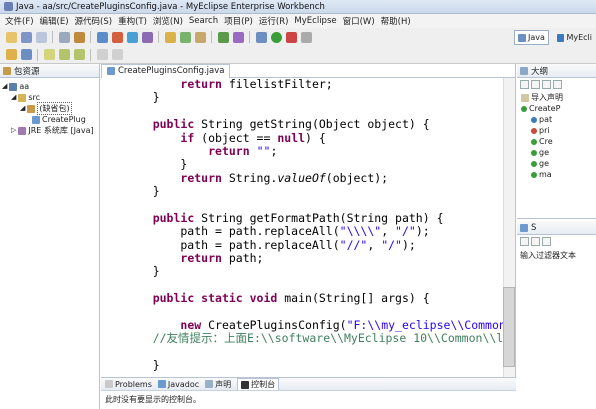  Describe the element at coordinates (13, 130) in the screenshot. I see `collapse-arrow-icon: ▷` at that location.